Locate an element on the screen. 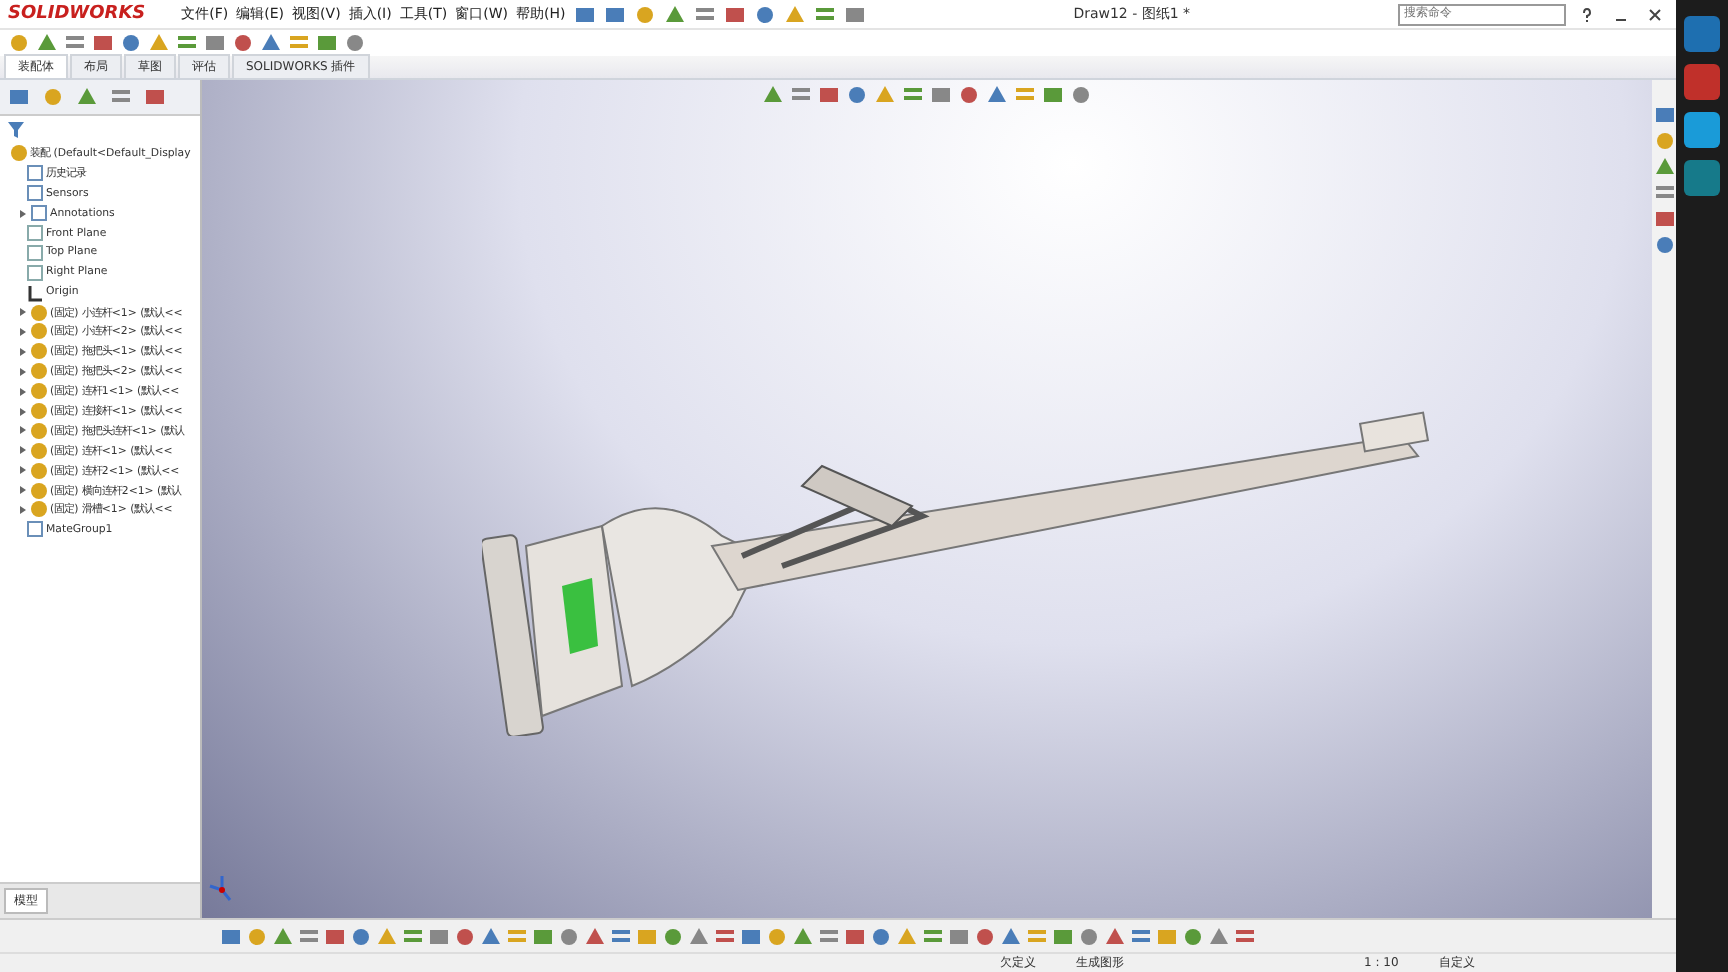  filter-icon is located at coordinates (16, 130).